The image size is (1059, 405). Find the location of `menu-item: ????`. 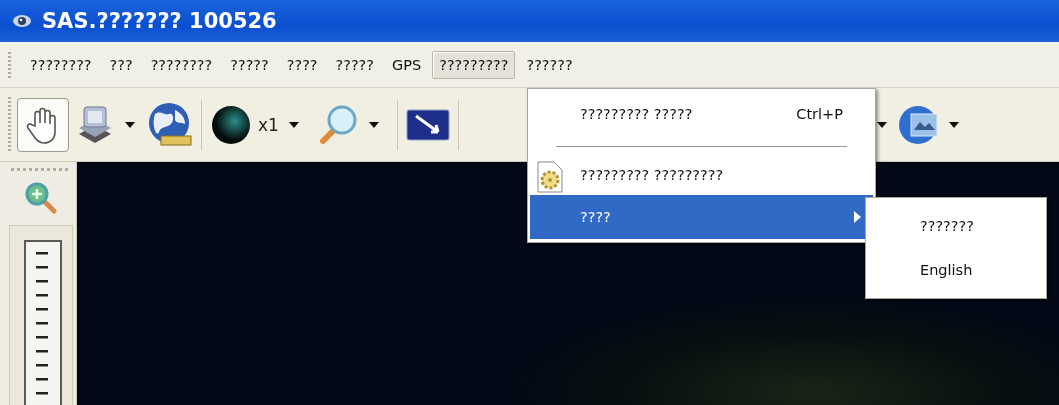

menu-item: ???? is located at coordinates (302, 64).